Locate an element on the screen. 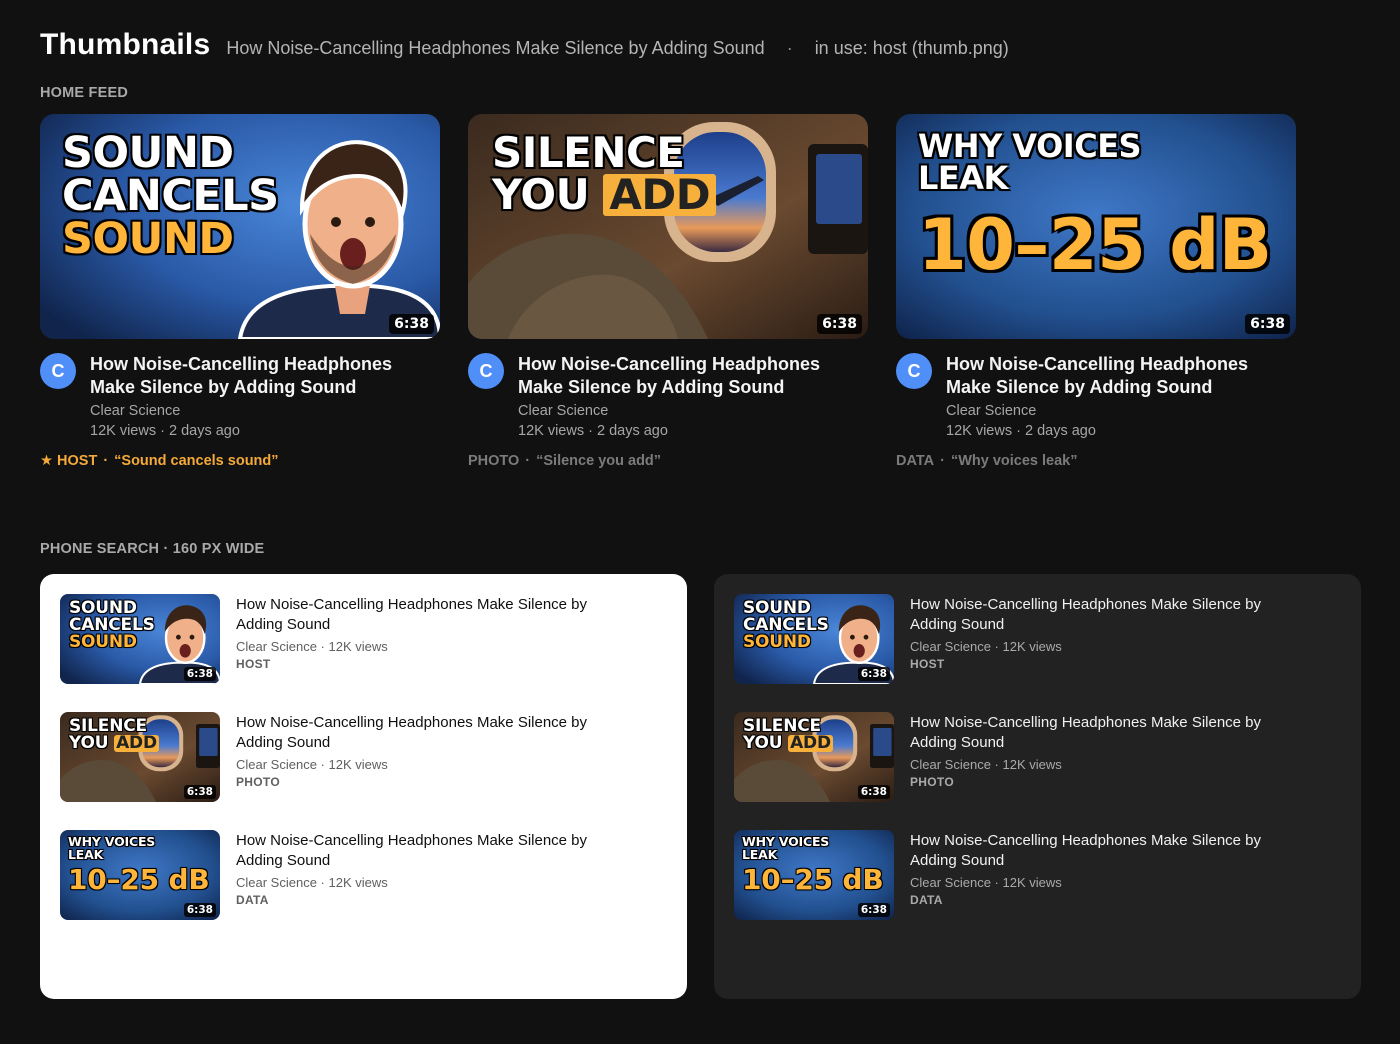 This screenshot has width=1400, height=1044. home-feed-label: HOME FEED is located at coordinates (84, 93).